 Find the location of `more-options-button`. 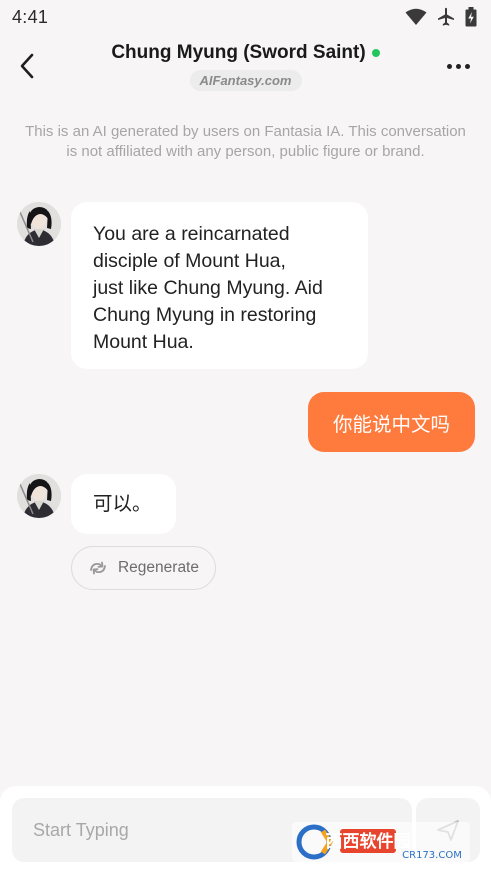

more-options-button is located at coordinates (458, 66).